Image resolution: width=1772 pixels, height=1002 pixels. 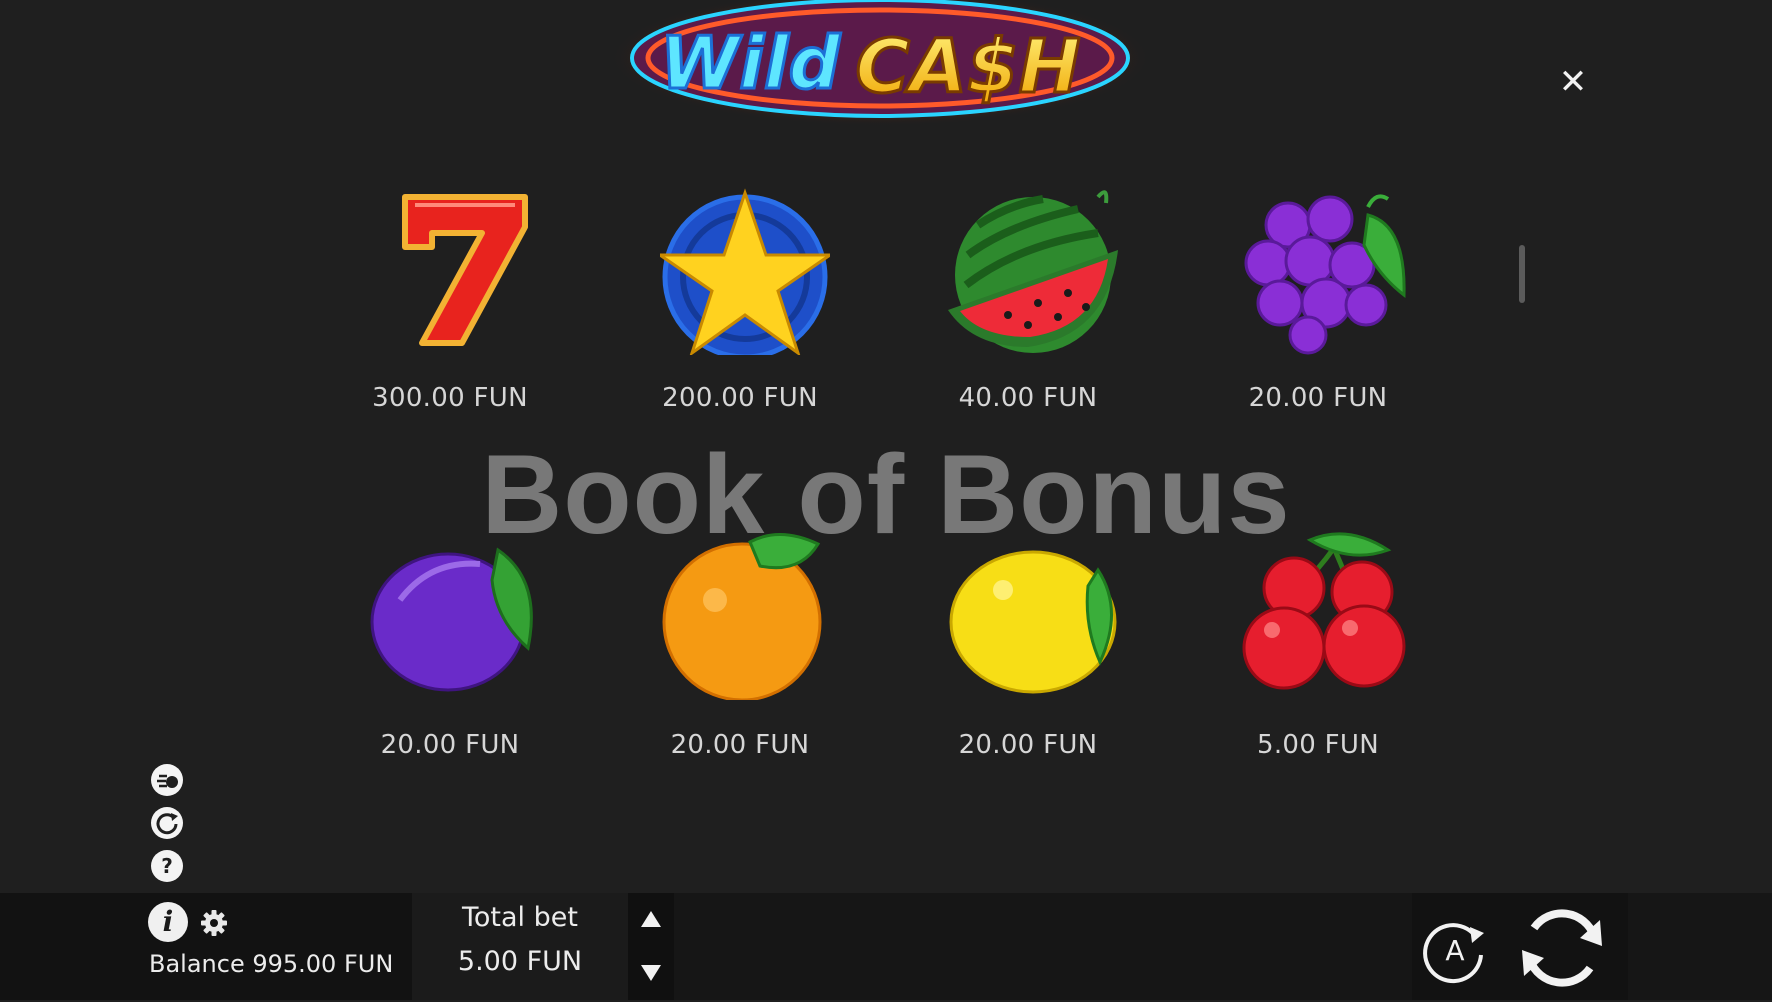 I want to click on autoplay-button: A, so click(x=1455, y=950).